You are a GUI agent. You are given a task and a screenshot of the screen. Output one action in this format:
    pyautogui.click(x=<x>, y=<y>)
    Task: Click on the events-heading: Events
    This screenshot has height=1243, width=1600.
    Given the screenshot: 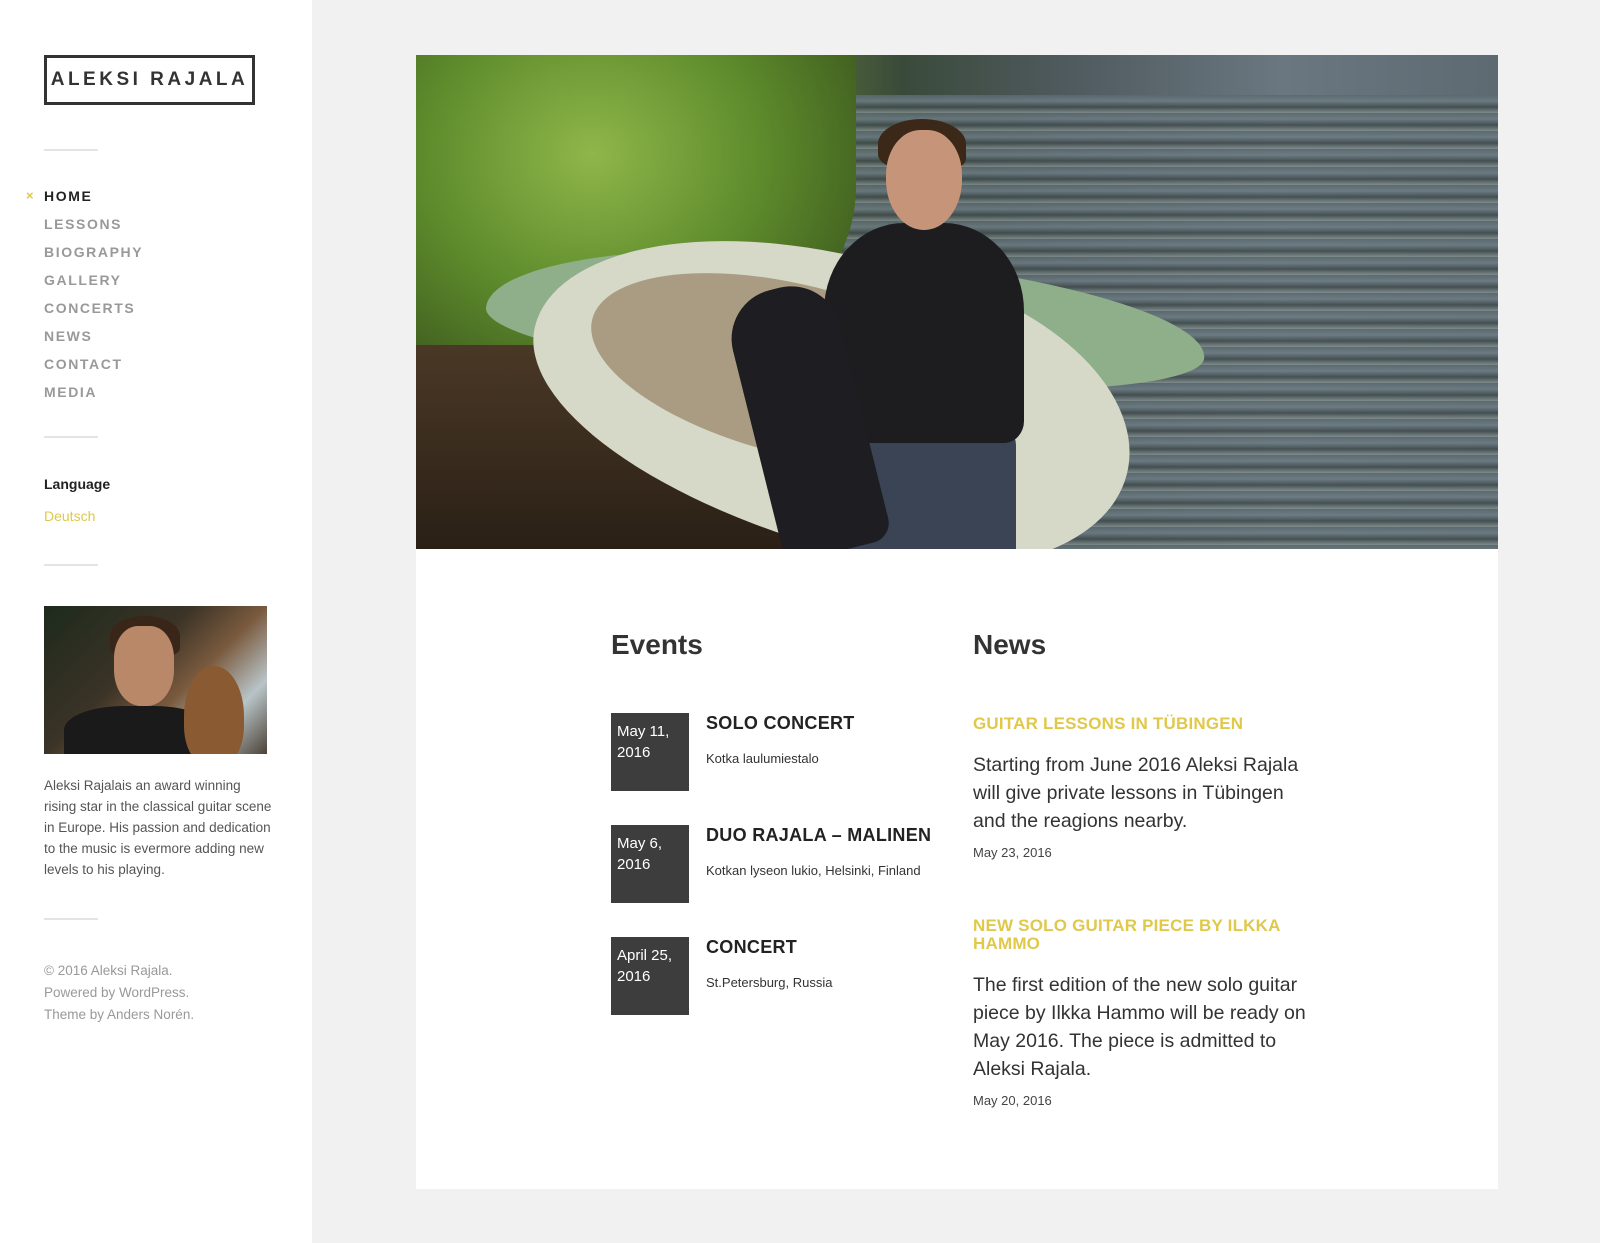 What is the action you would take?
    pyautogui.click(x=657, y=644)
    